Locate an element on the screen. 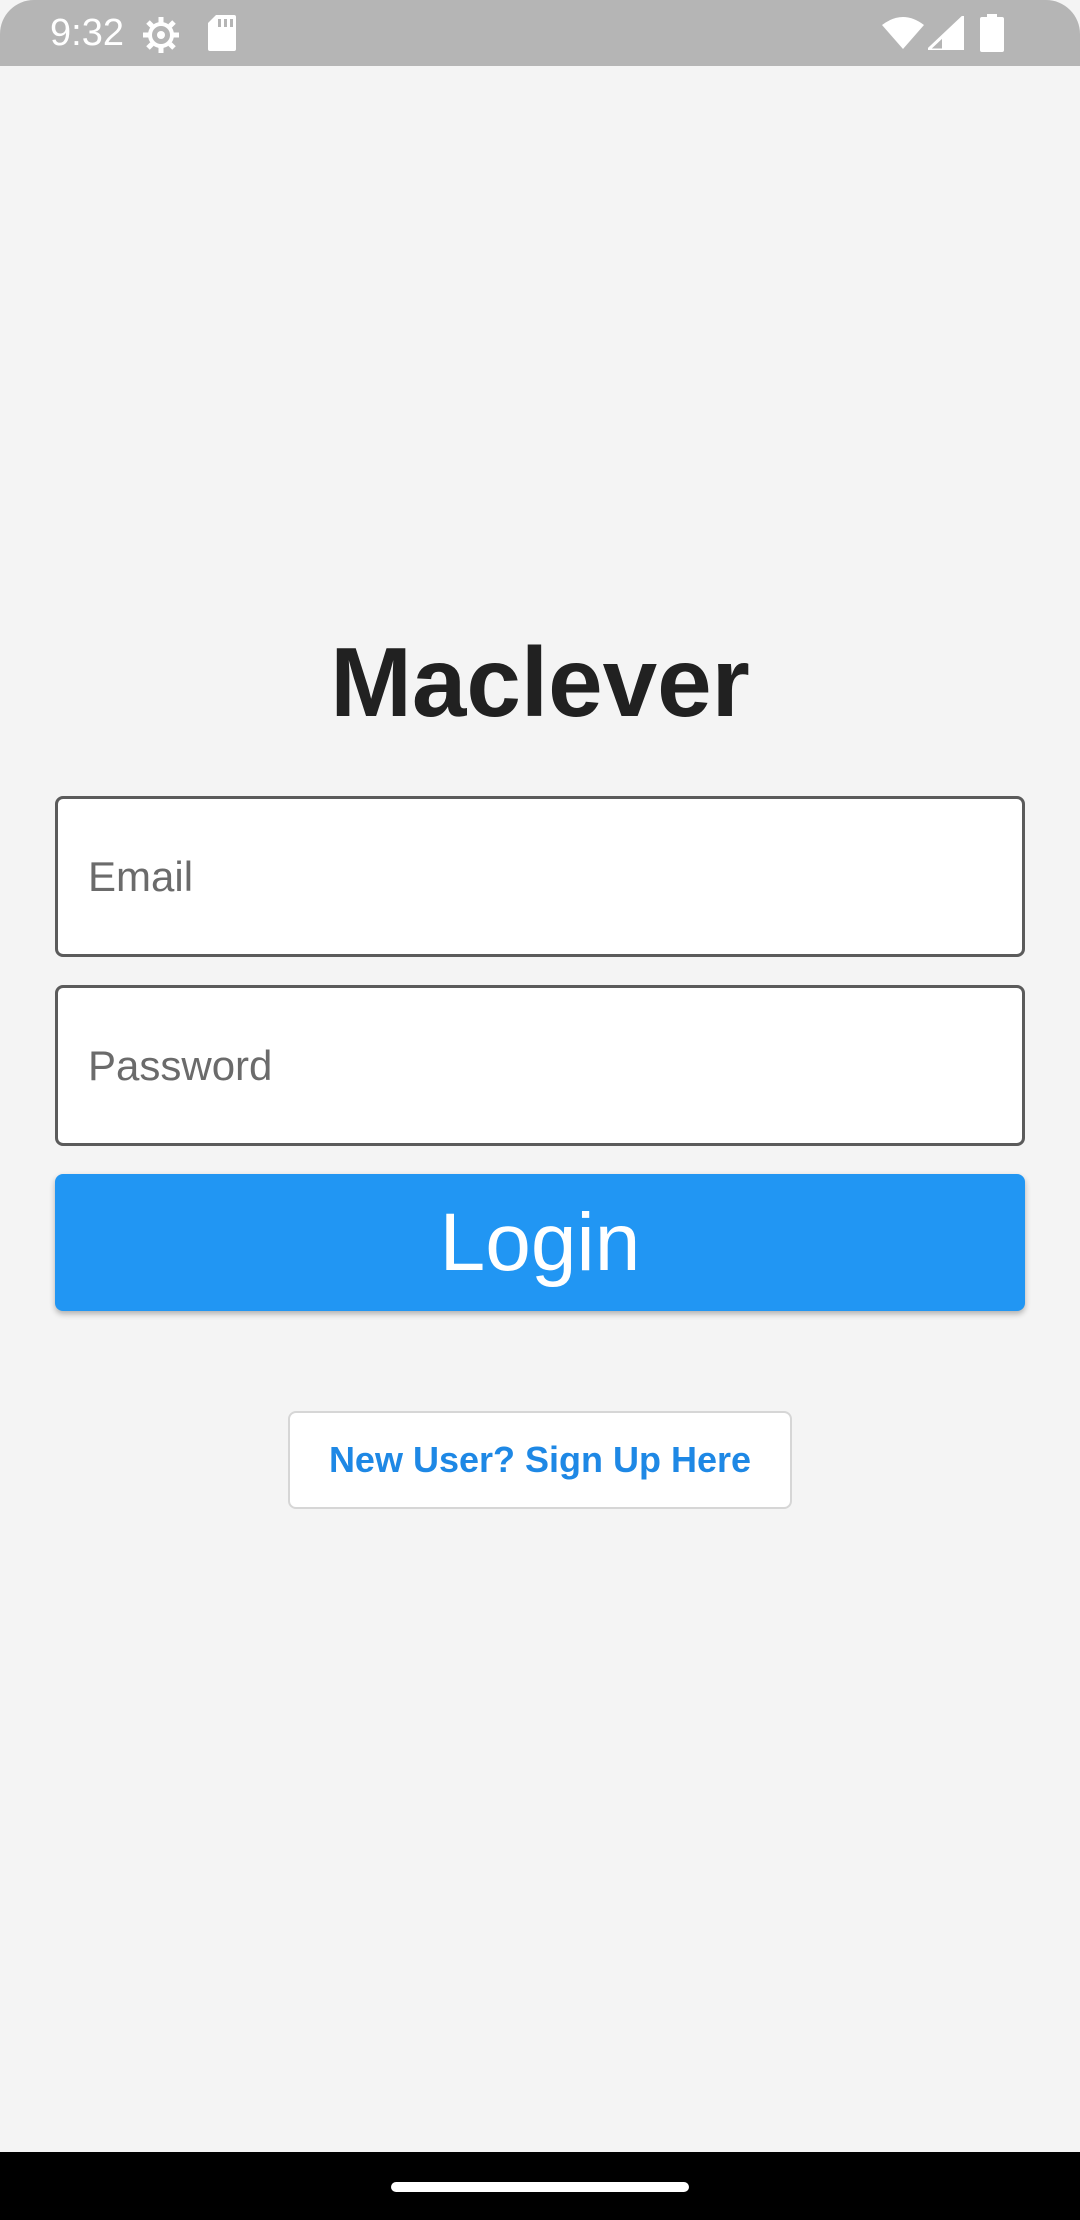  wifi-icon is located at coordinates (903, 33).